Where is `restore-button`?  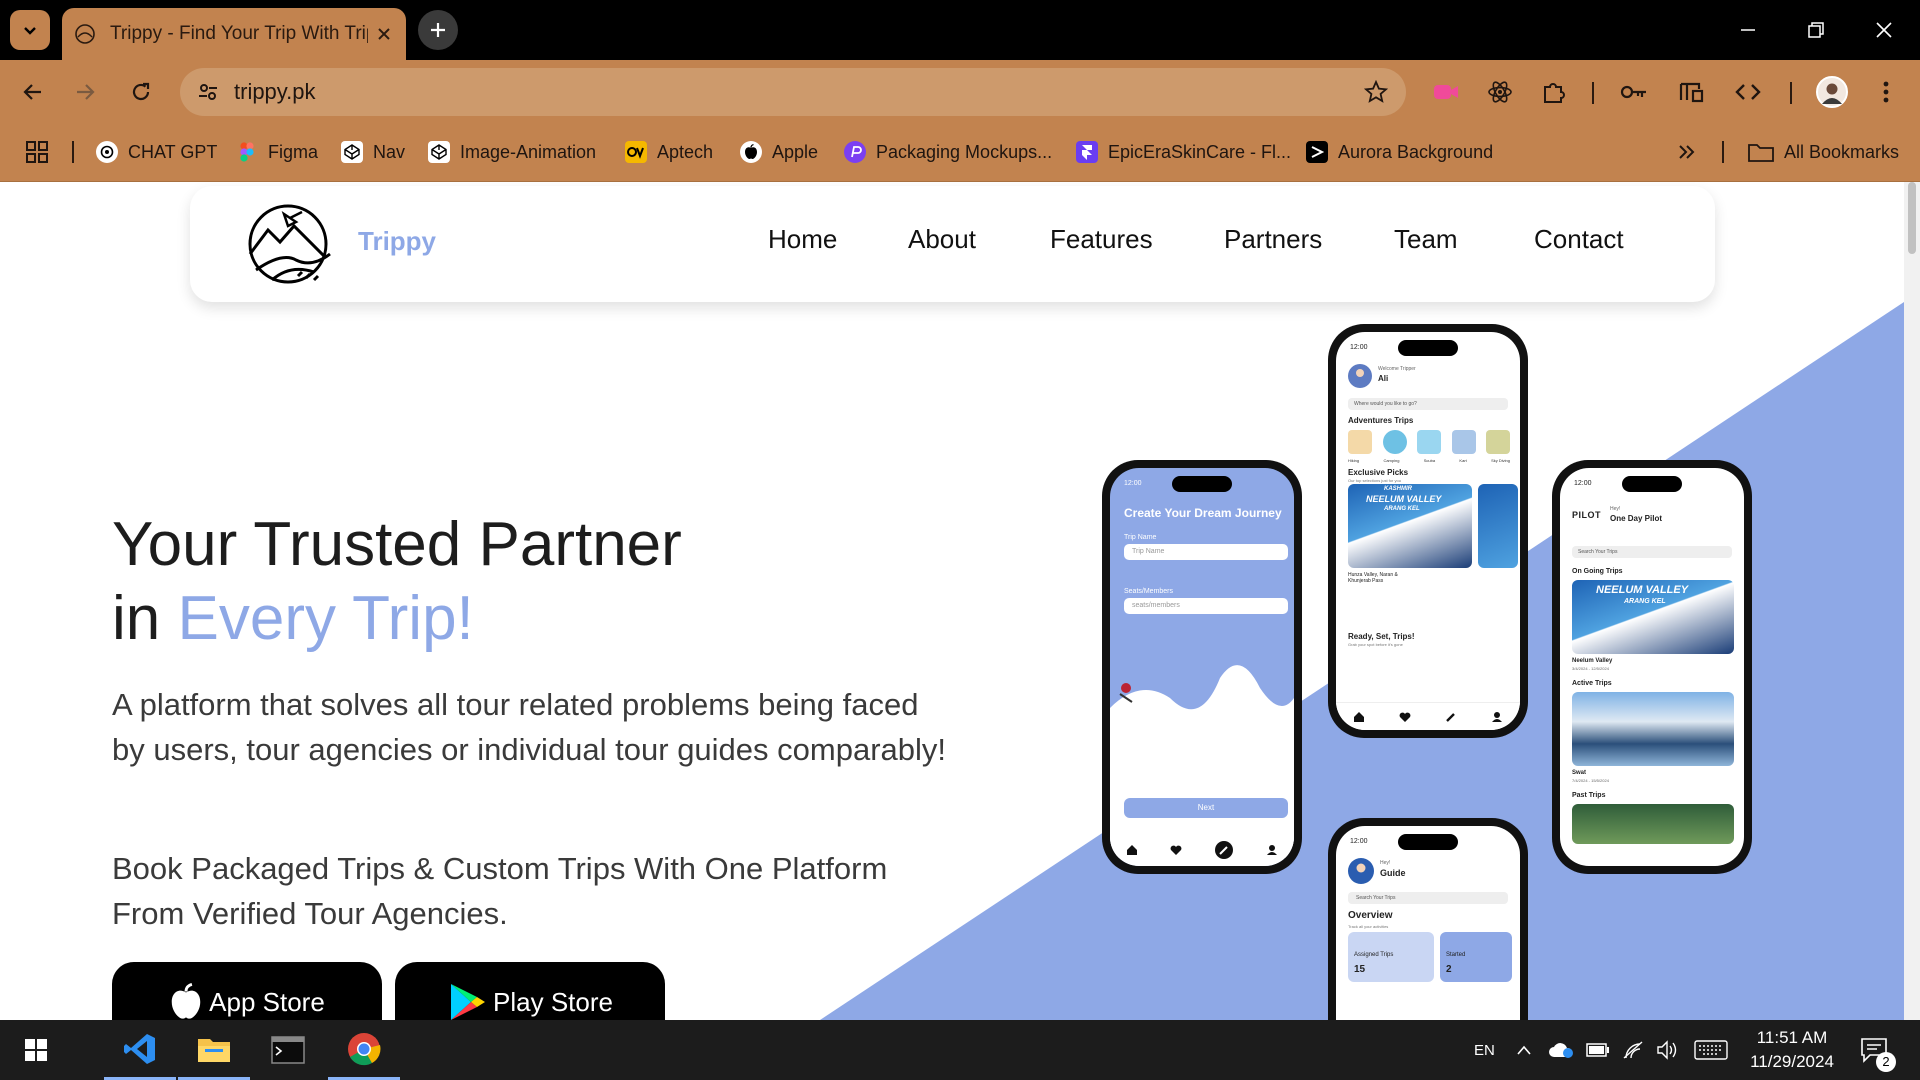
restore-button is located at coordinates (1816, 30).